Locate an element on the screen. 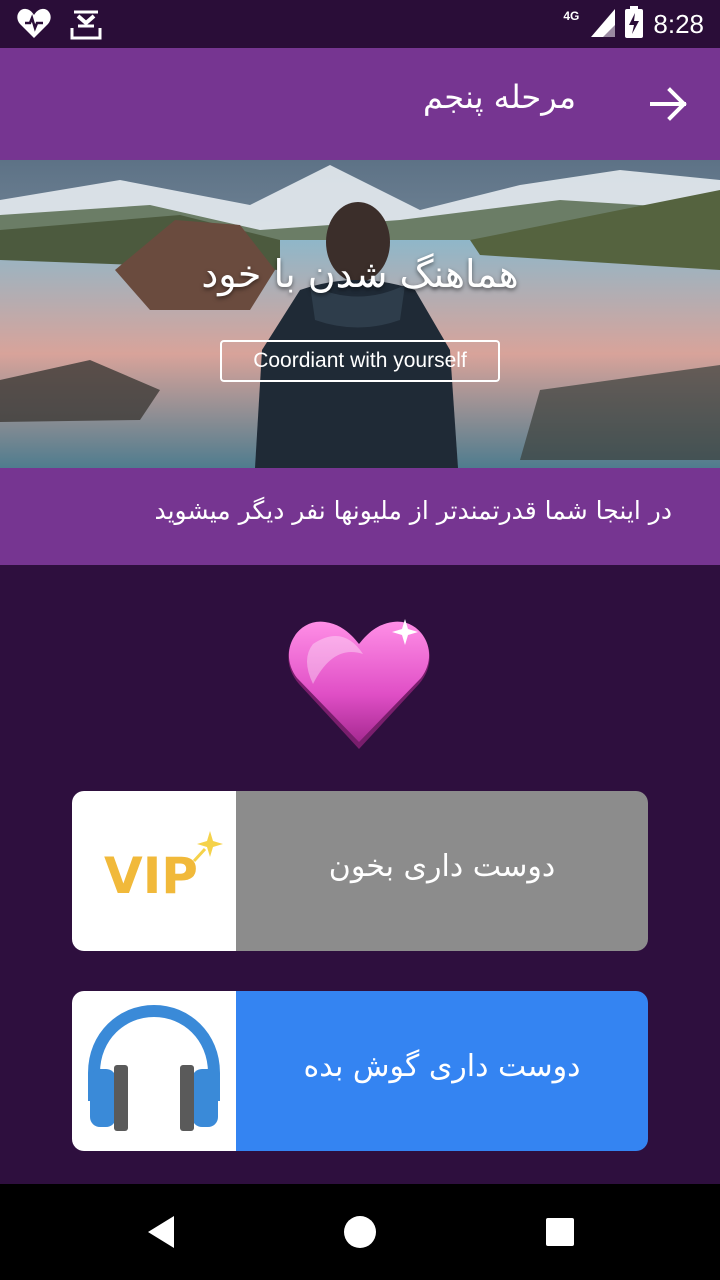 Image resolution: width=720 pixels, height=1280 pixels. read-button-label: دوست داری بخون is located at coordinates (442, 866).